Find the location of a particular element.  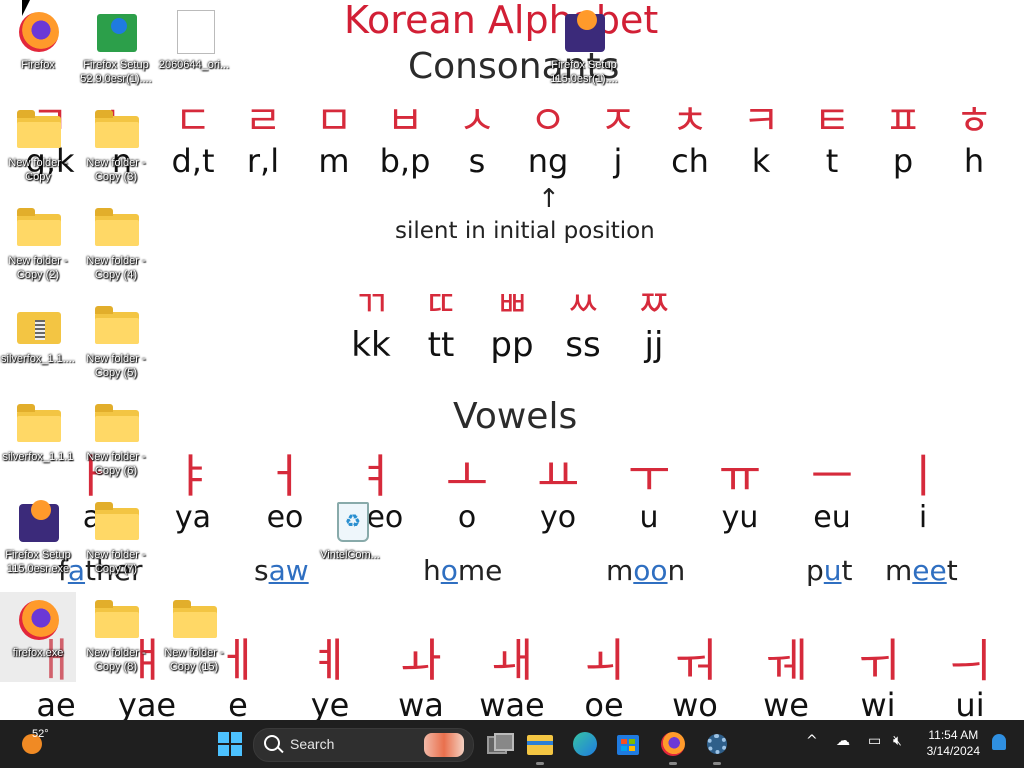

consonant-jamo: ㄷ is located at coordinates (193, 121).